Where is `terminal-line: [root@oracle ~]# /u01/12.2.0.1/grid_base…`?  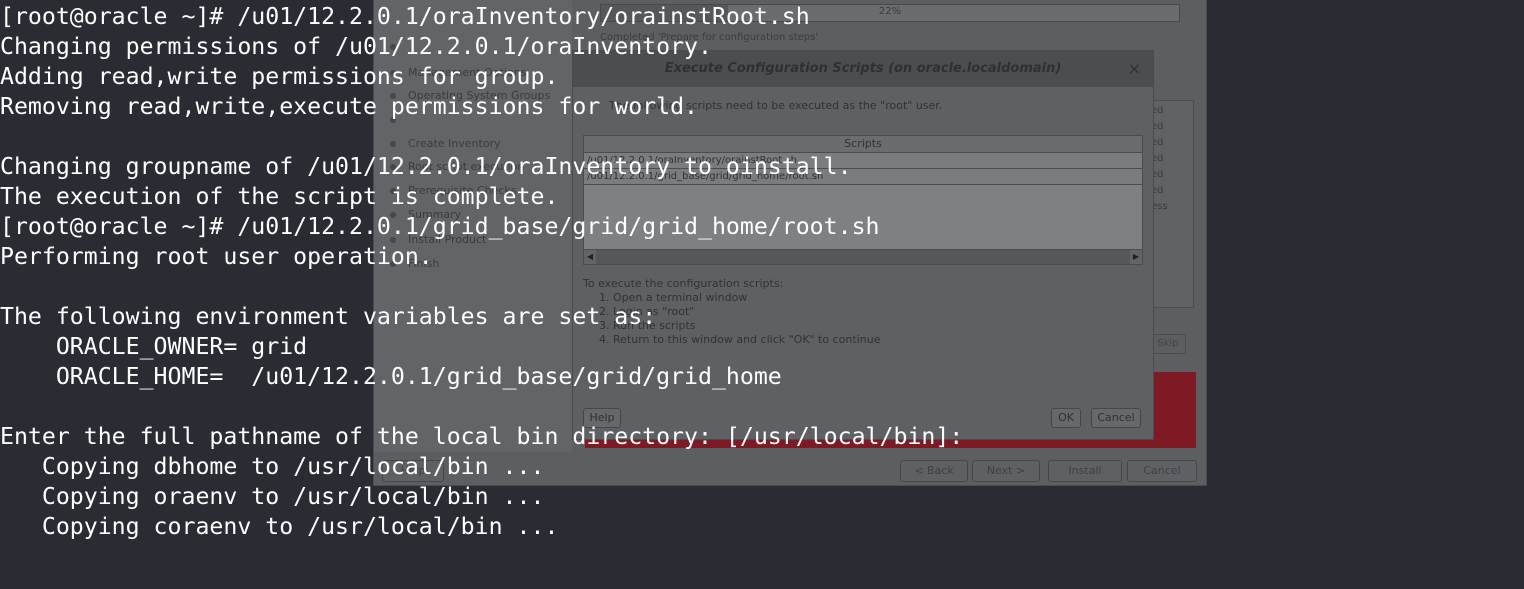 terminal-line: [root@oracle ~]# /u01/12.2.0.1/grid_base… is located at coordinates (440, 226).